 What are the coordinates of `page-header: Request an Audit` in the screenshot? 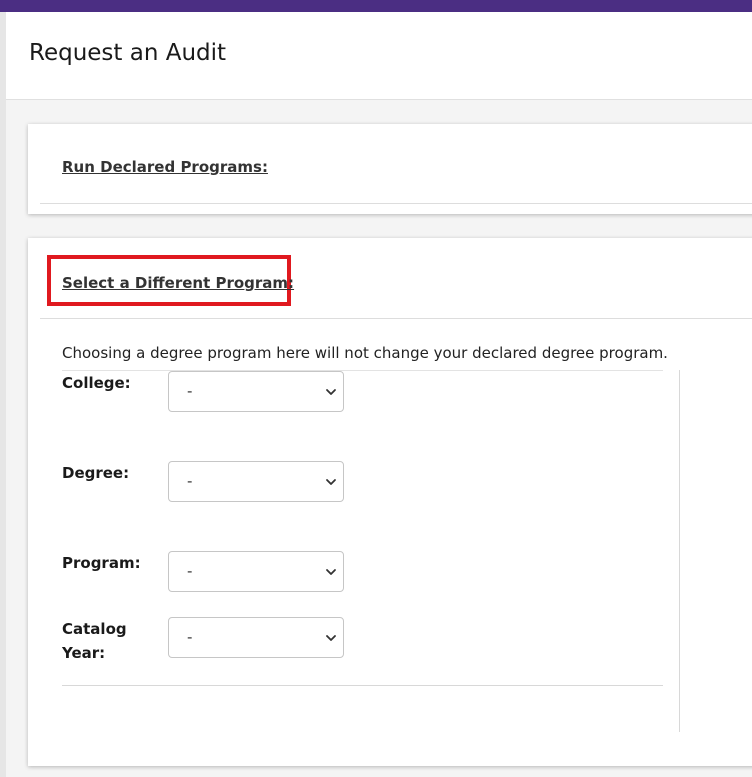 It's located at (379, 56).